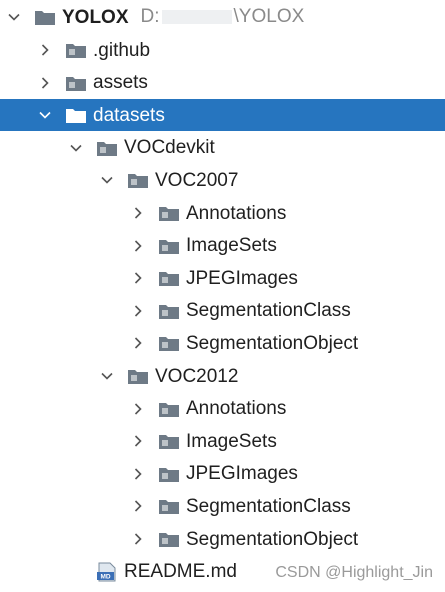 The image size is (445, 592). What do you see at coordinates (107, 572) in the screenshot?
I see `markdown-file-icon: MD` at bounding box center [107, 572].